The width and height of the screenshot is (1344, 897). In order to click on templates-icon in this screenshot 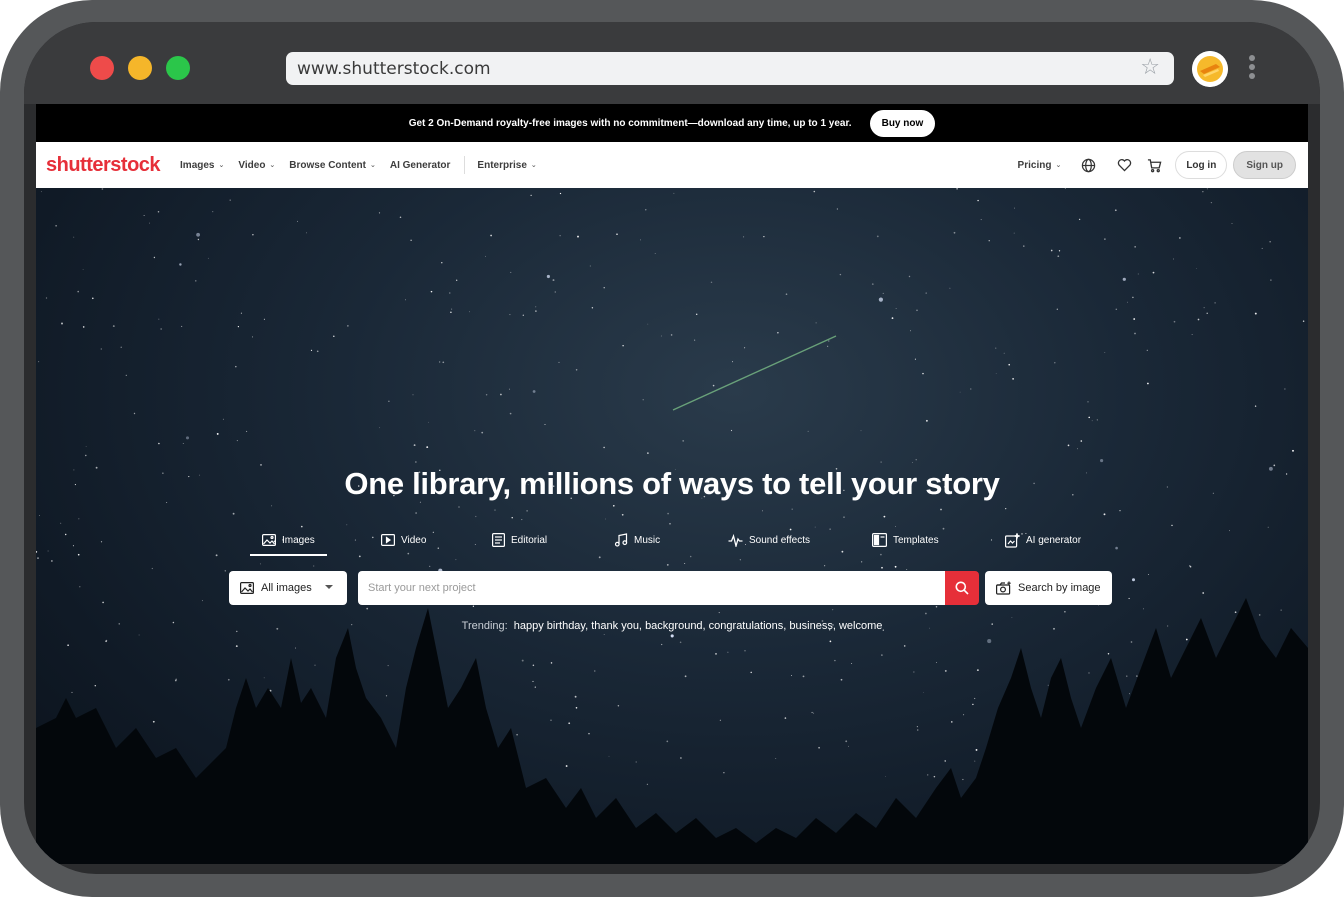, I will do `click(879, 540)`.